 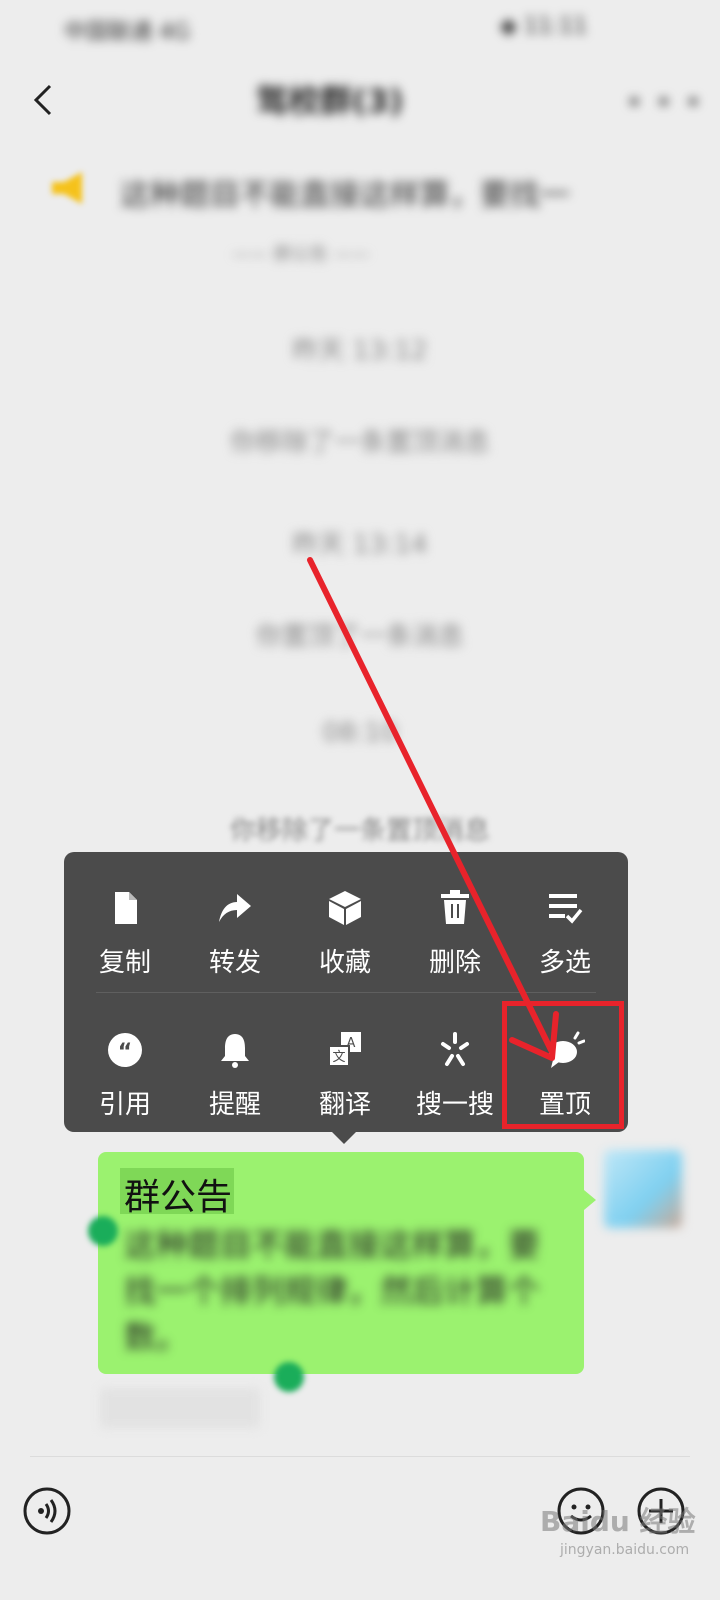 What do you see at coordinates (67, 188) in the screenshot?
I see `announcement-icon` at bounding box center [67, 188].